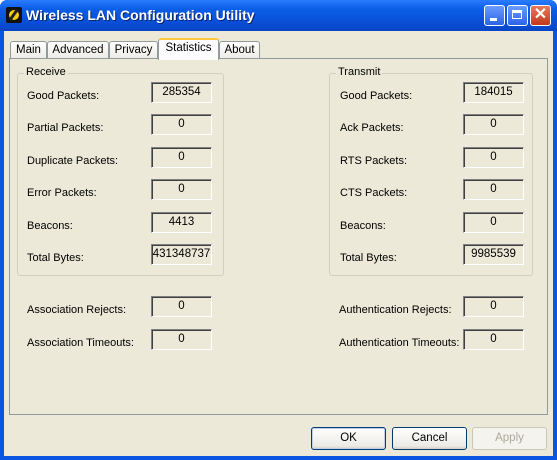 This screenshot has width=557, height=460. What do you see at coordinates (372, 128) in the screenshot?
I see `transmit-ack-packets-label: Ack Packets:` at bounding box center [372, 128].